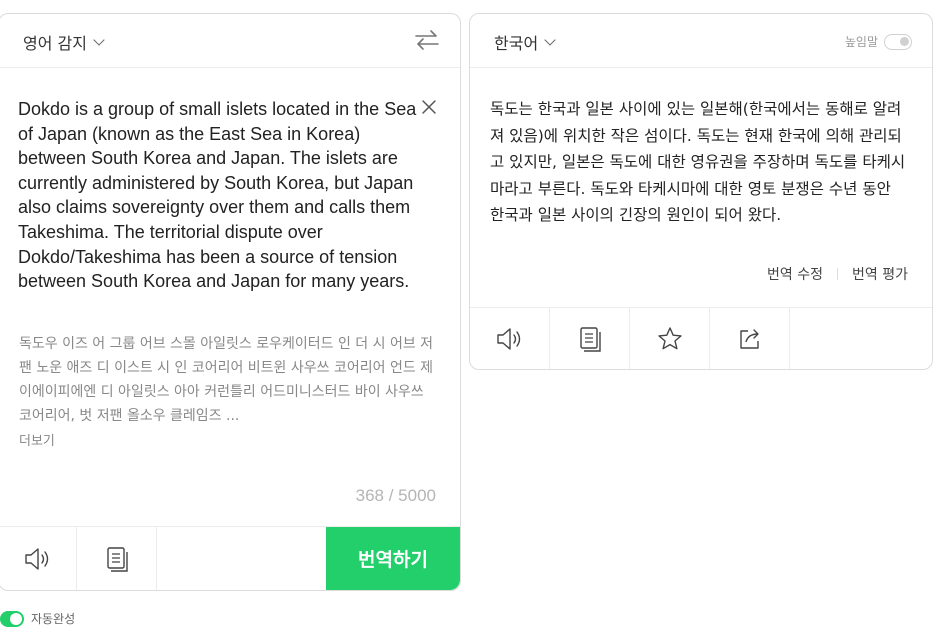  What do you see at coordinates (230, 41) in the screenshot?
I see `source-header: 영어 감지` at bounding box center [230, 41].